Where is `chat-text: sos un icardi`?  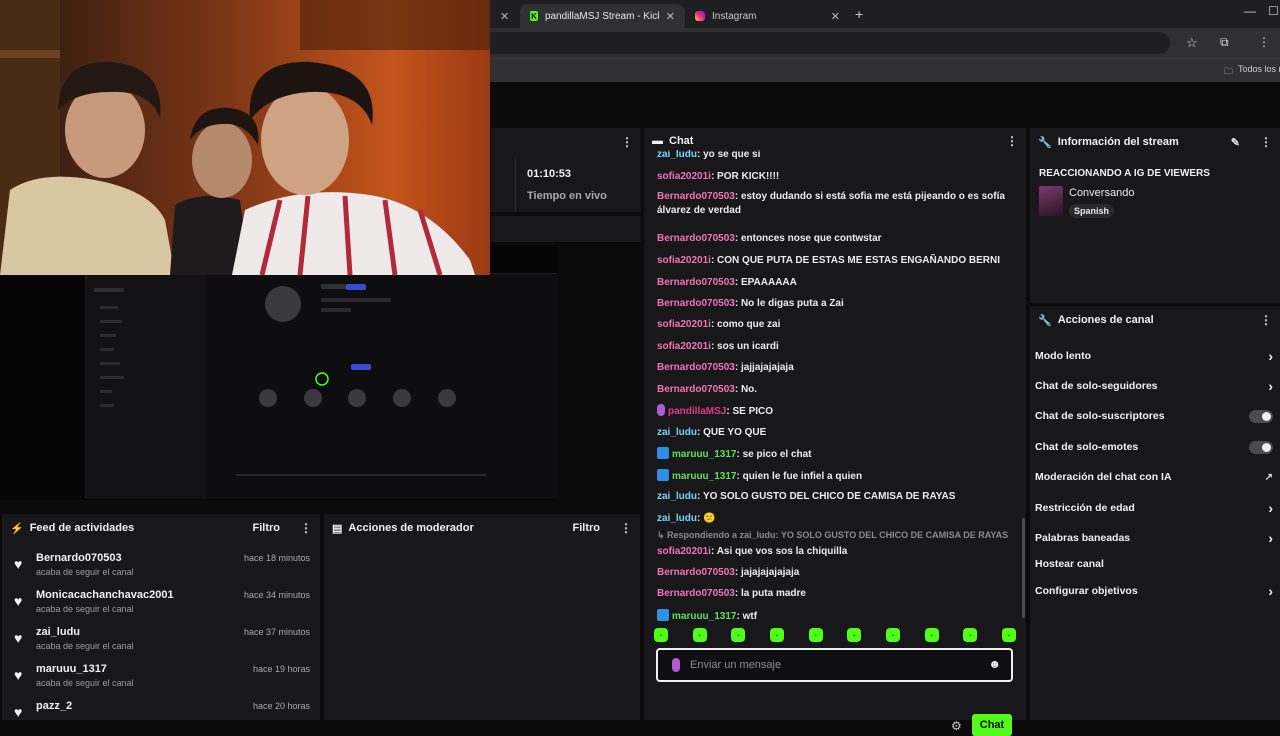 chat-text: sos un icardi is located at coordinates (748, 346).